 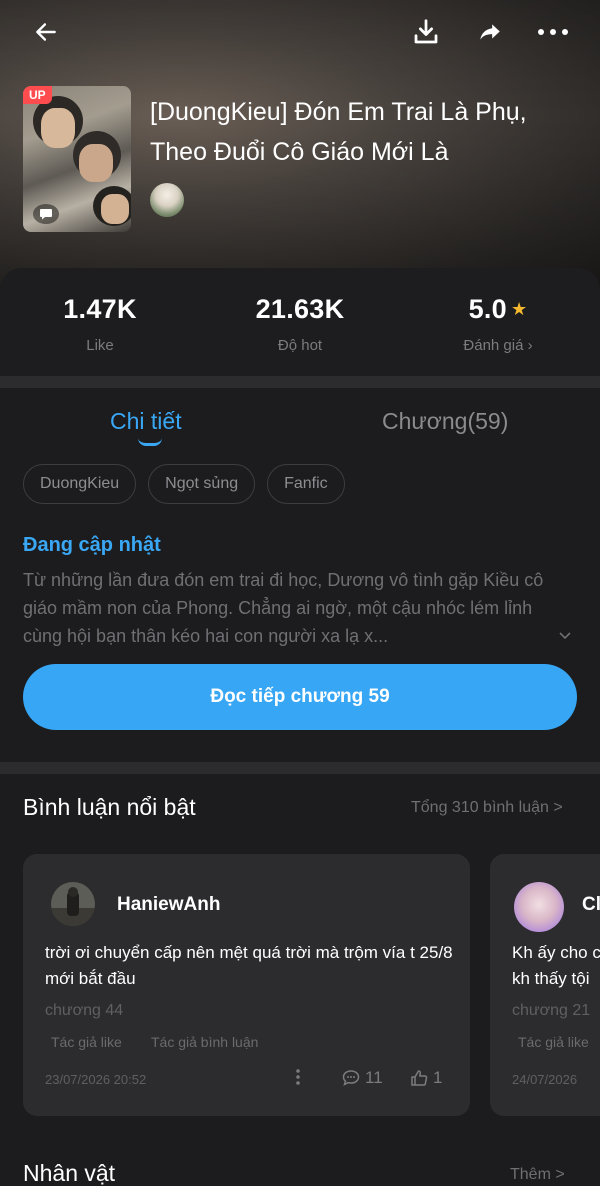 I want to click on tag-list: DuongKieu Ngọt sủng Fanfic, so click(x=184, y=484).